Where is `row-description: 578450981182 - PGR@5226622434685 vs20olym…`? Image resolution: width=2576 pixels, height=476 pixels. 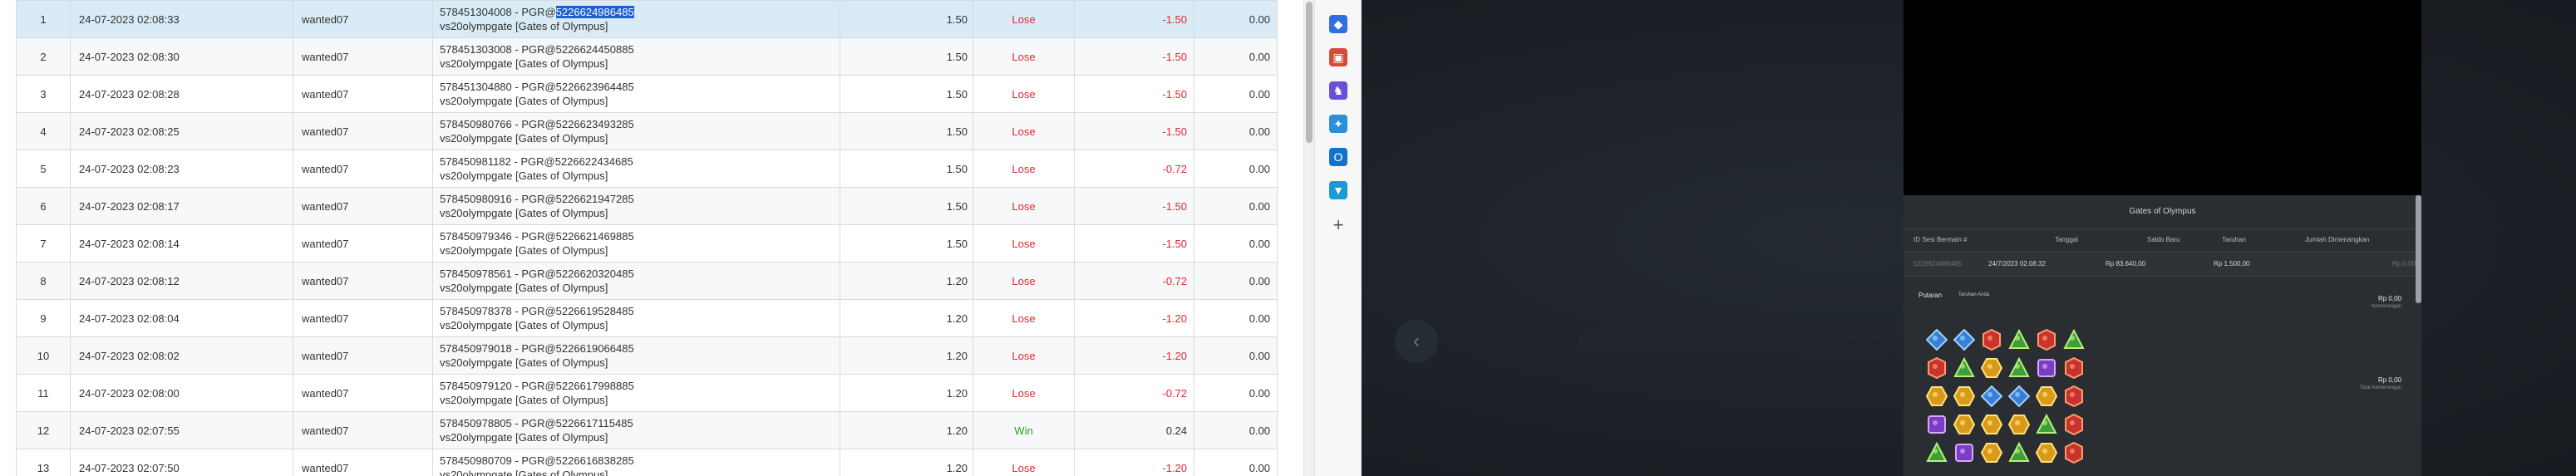
row-description: 578450981182 - PGR@5226622434685 vs20olym… is located at coordinates (636, 169).